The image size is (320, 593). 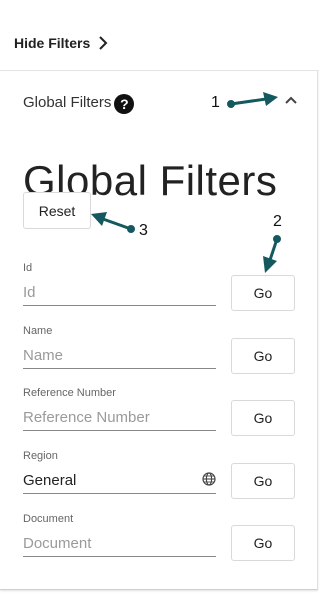 I want to click on id-go-button: Go, so click(x=263, y=293).